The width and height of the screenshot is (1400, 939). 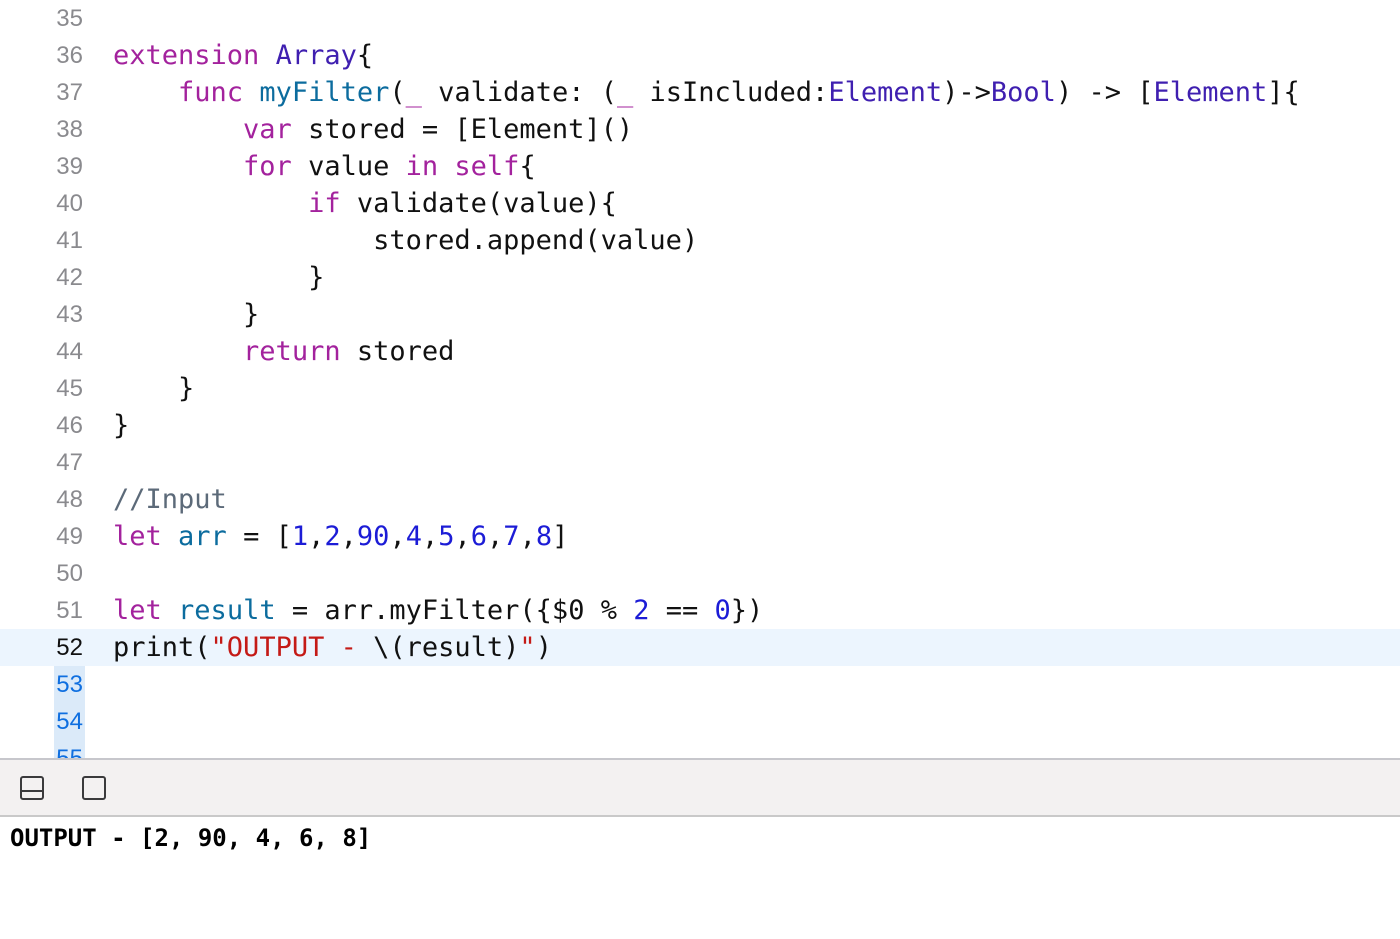 I want to click on code-line: 49 let arr = [1,2,90,4,5,6,7,8], so click(x=700, y=536).